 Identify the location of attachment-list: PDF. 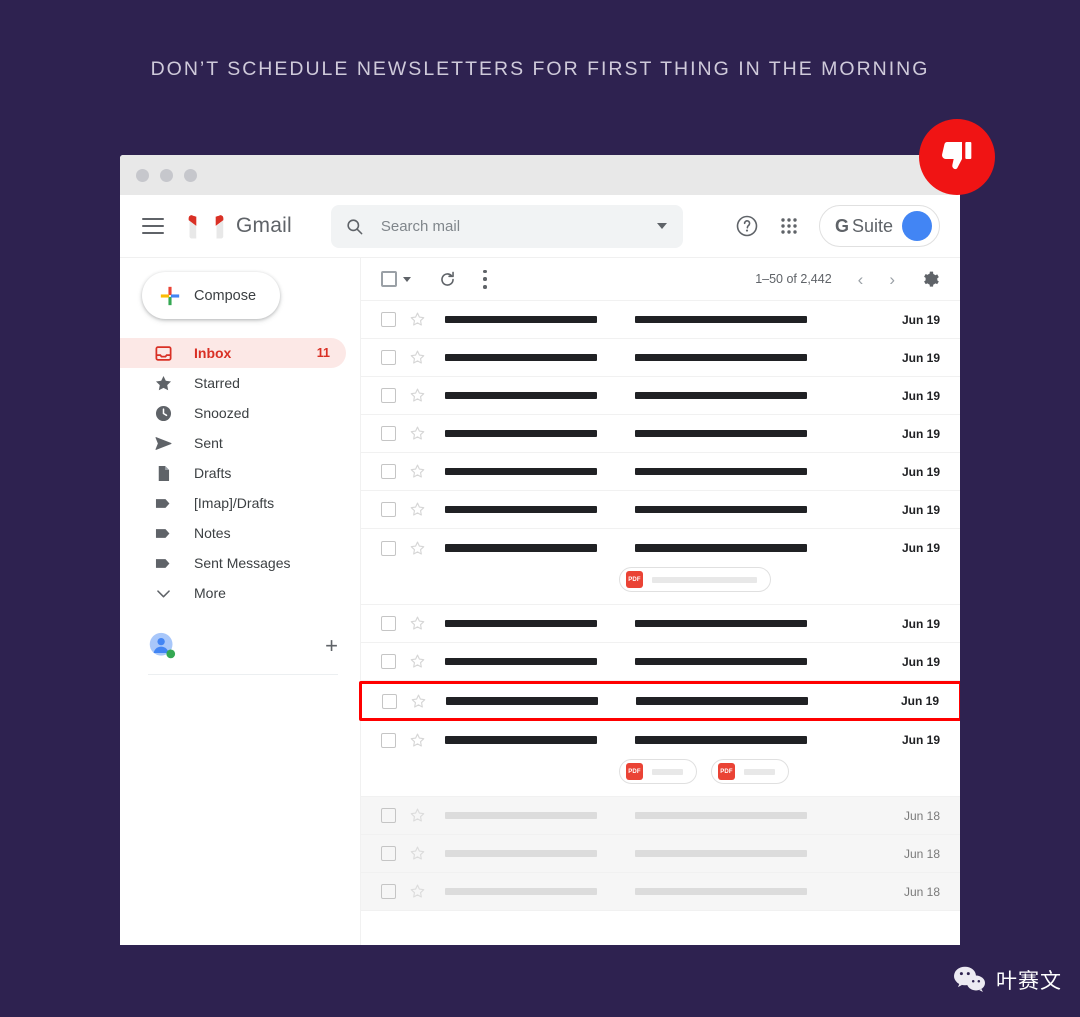
(660, 585).